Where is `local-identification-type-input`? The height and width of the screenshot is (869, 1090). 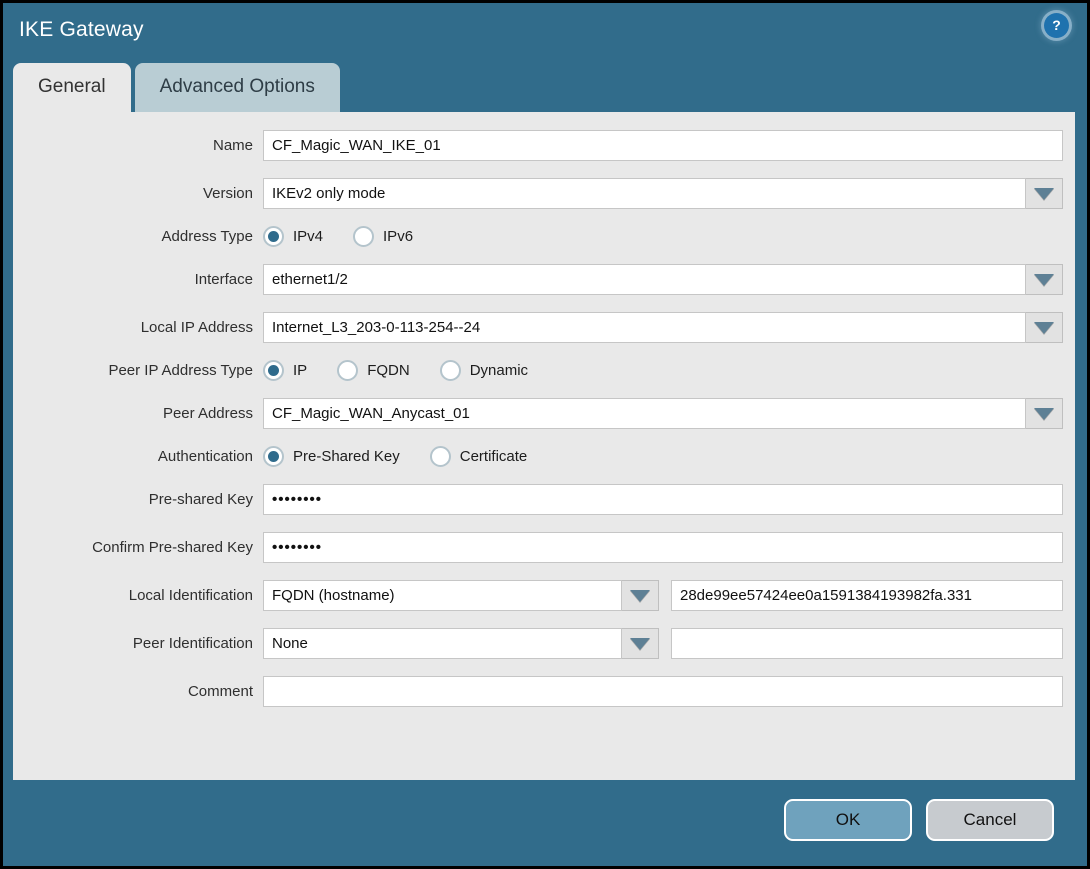
local-identification-type-input is located at coordinates (442, 595).